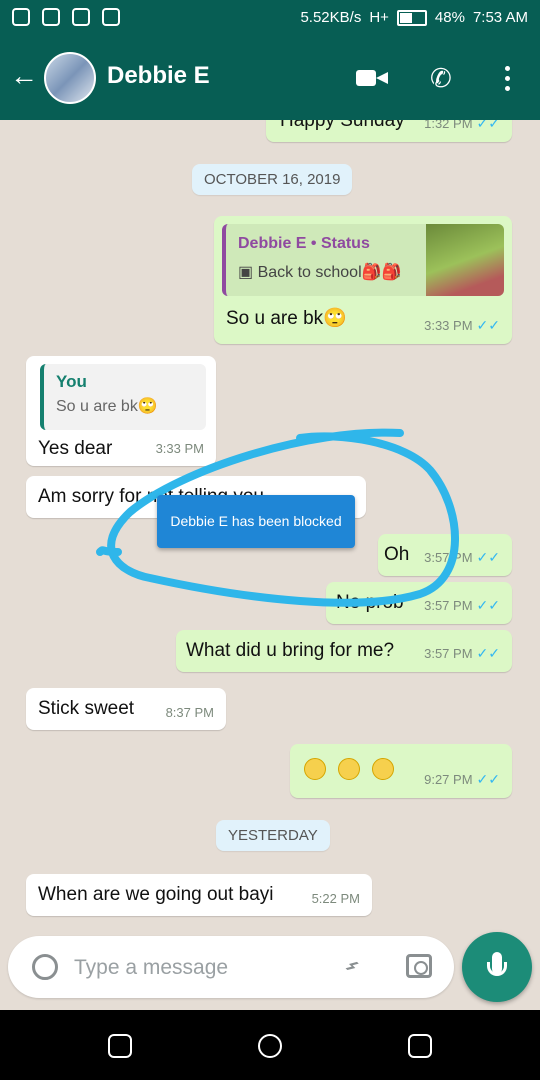 This screenshot has width=540, height=1080. Describe the element at coordinates (198, 968) in the screenshot. I see `message-input` at that location.